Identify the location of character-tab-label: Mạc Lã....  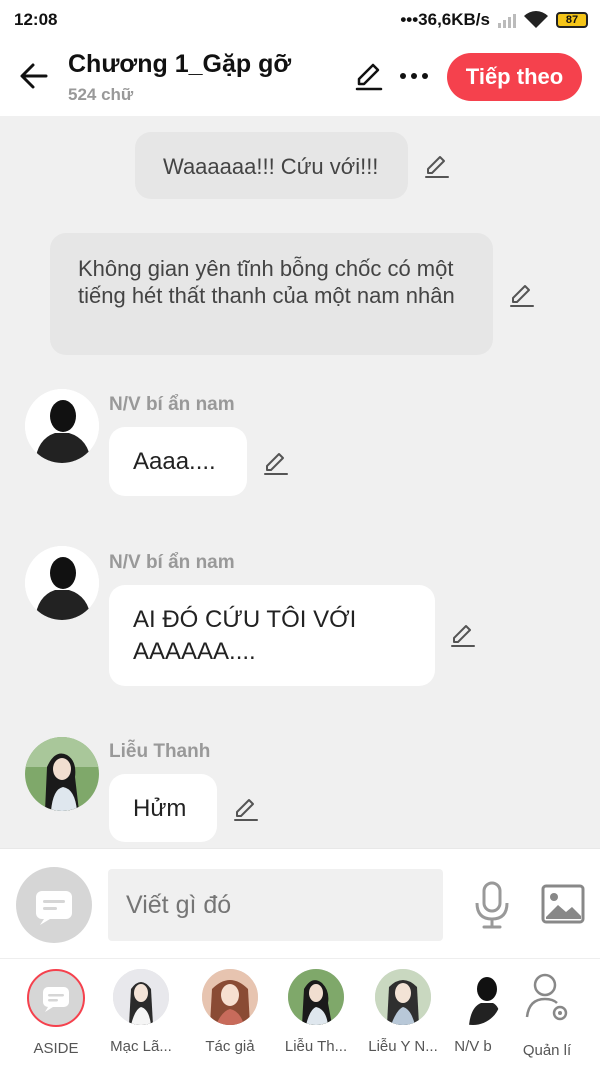
(141, 1046).